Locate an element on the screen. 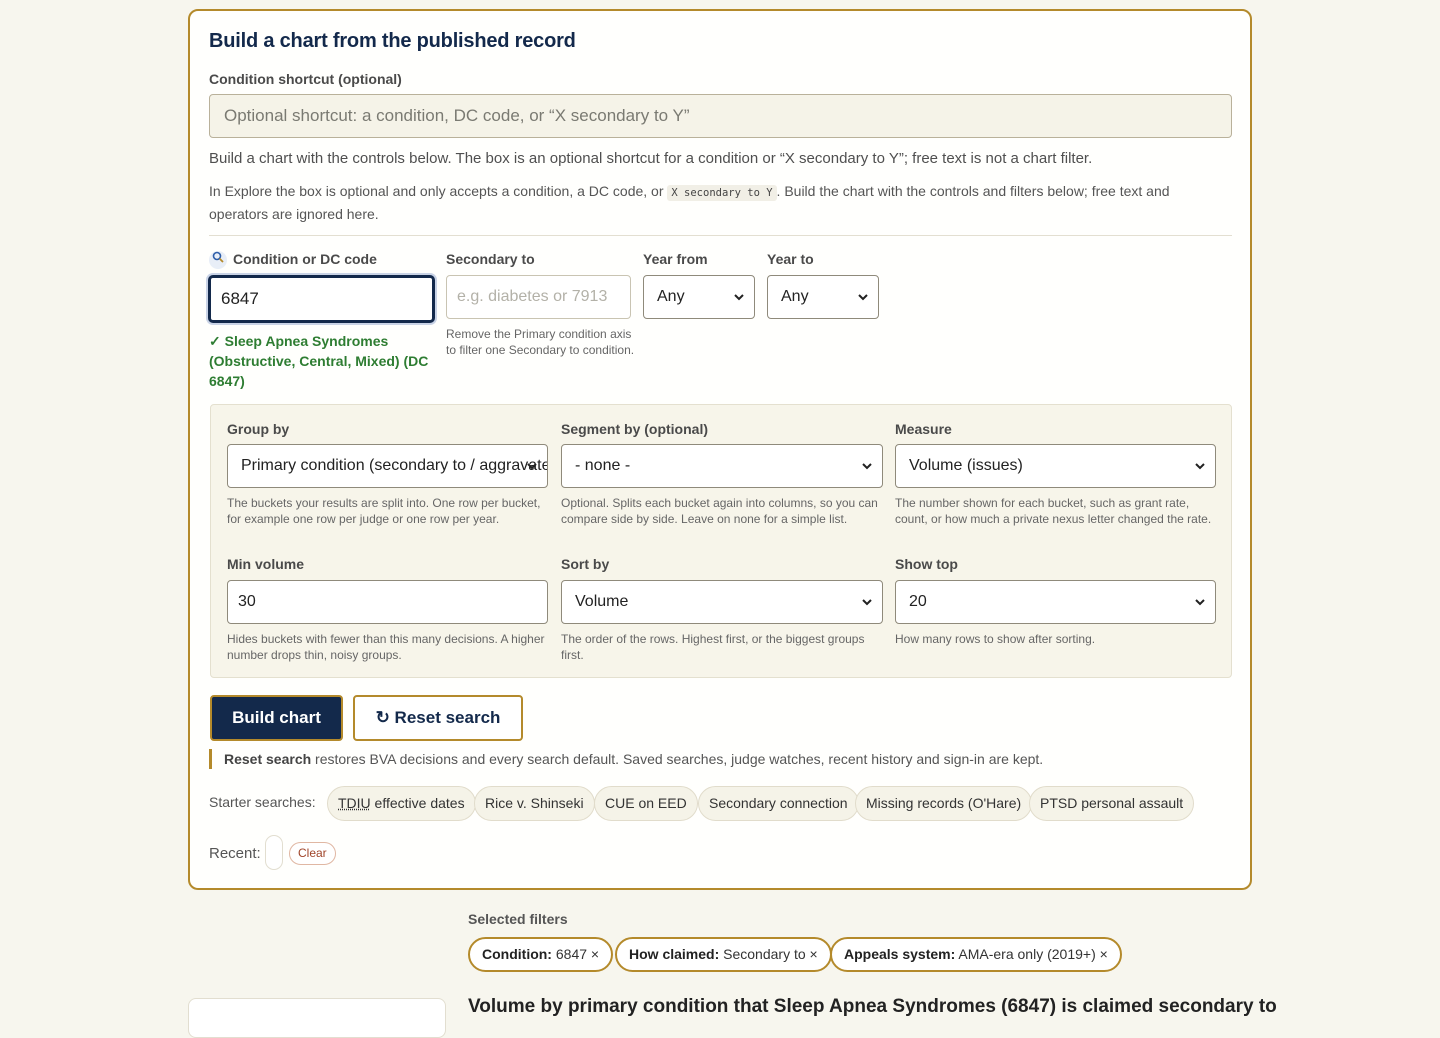 The image size is (1440, 1038). starter-chip: Secondary connection is located at coordinates (778, 803).